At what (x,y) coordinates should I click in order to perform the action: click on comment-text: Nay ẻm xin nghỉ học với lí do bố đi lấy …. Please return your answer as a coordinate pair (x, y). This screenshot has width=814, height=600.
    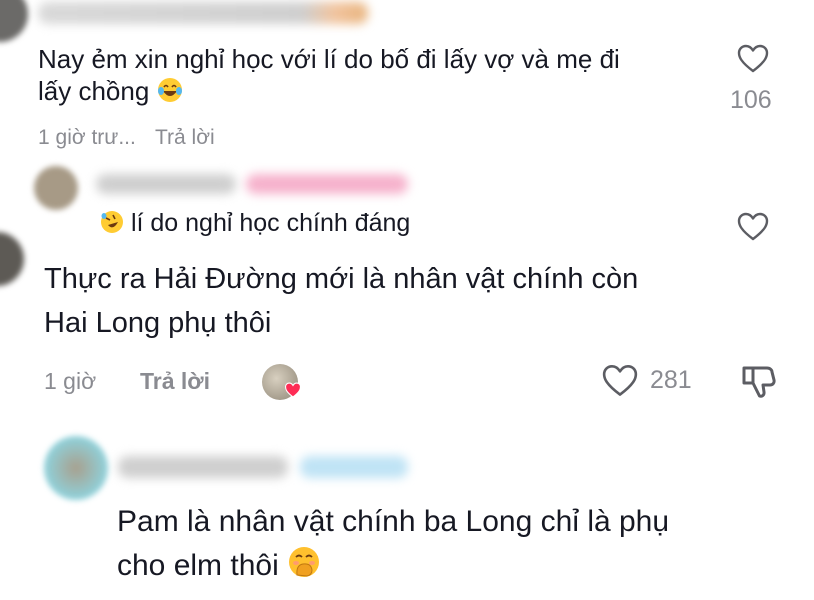
    Looking at the image, I should click on (329, 77).